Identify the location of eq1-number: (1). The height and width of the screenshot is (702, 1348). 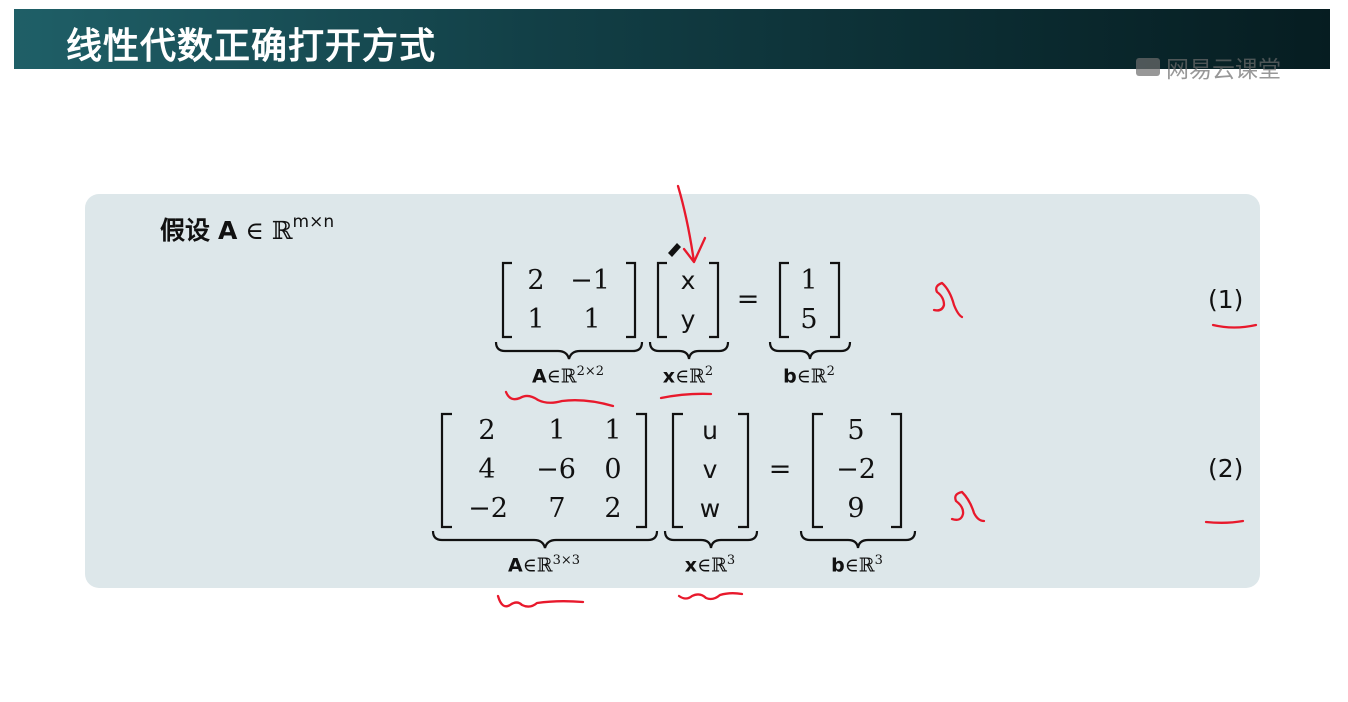
(1226, 299).